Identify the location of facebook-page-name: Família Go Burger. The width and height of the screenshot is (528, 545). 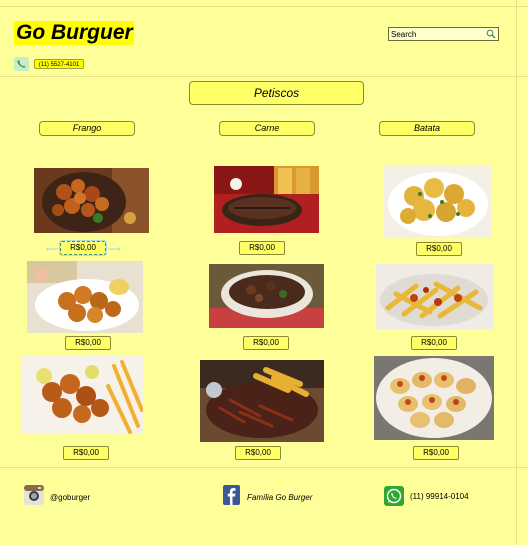
(279, 498).